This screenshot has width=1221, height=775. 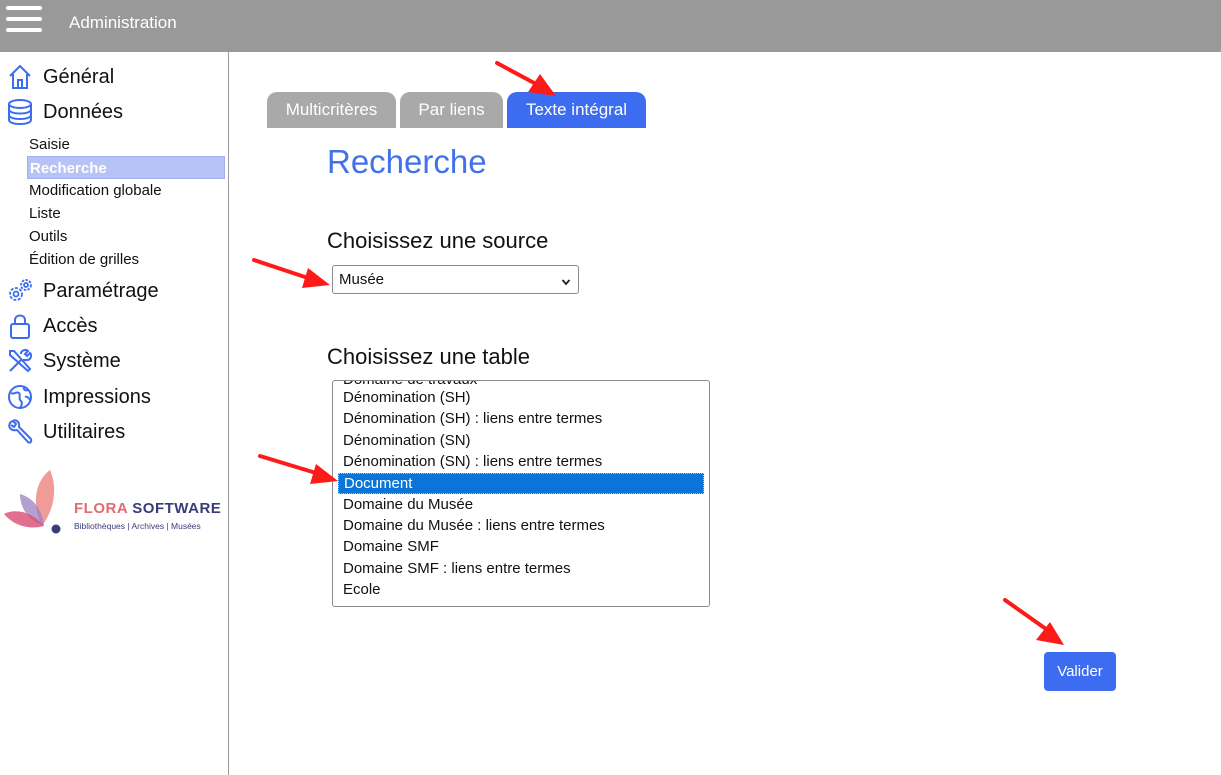 I want to click on sidebar-item-label: Paramétrage, so click(x=101, y=290).